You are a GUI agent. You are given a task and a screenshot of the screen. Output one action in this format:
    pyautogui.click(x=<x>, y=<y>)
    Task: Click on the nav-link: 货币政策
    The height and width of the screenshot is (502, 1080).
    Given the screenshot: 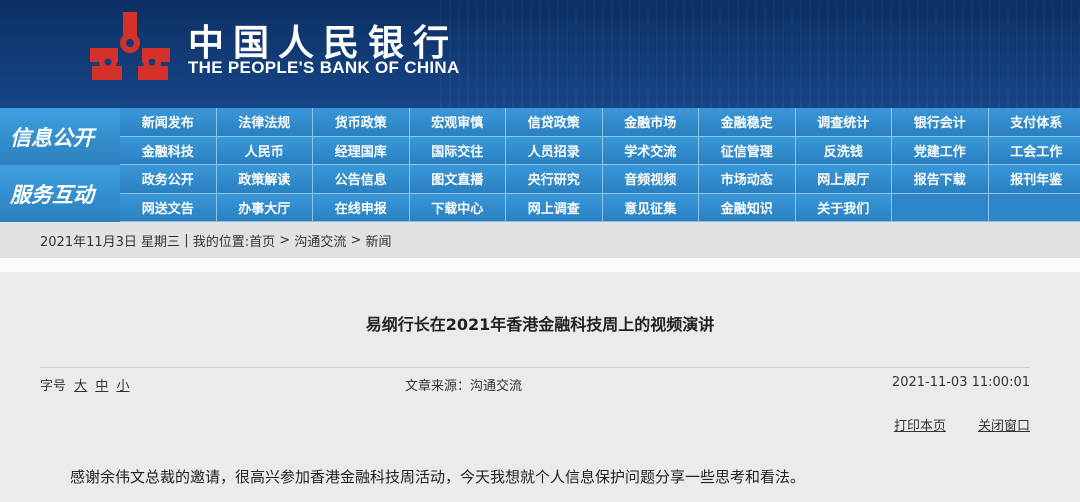 What is the action you would take?
    pyautogui.click(x=361, y=122)
    